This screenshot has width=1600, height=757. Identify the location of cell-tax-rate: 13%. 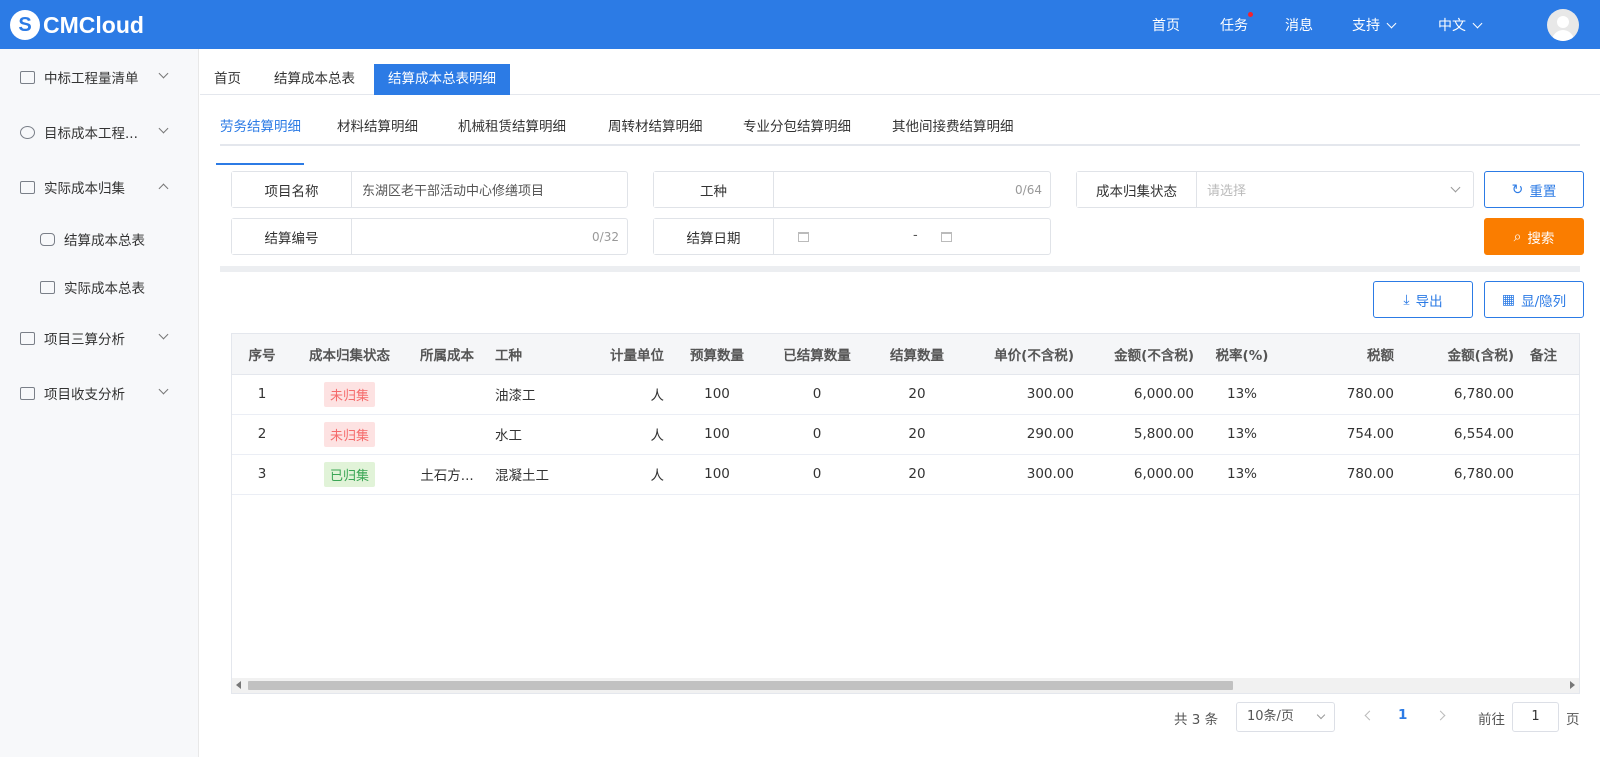
(1242, 474).